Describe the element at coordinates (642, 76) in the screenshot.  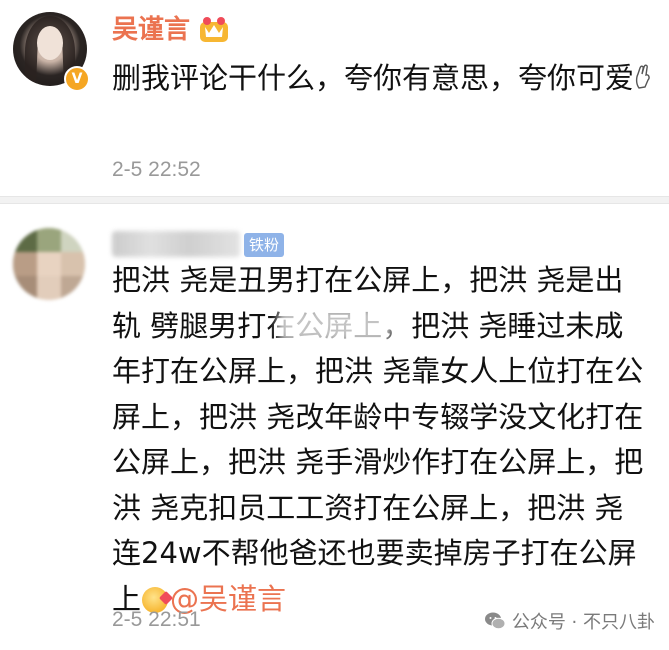
I see `ok-hand-icon` at that location.